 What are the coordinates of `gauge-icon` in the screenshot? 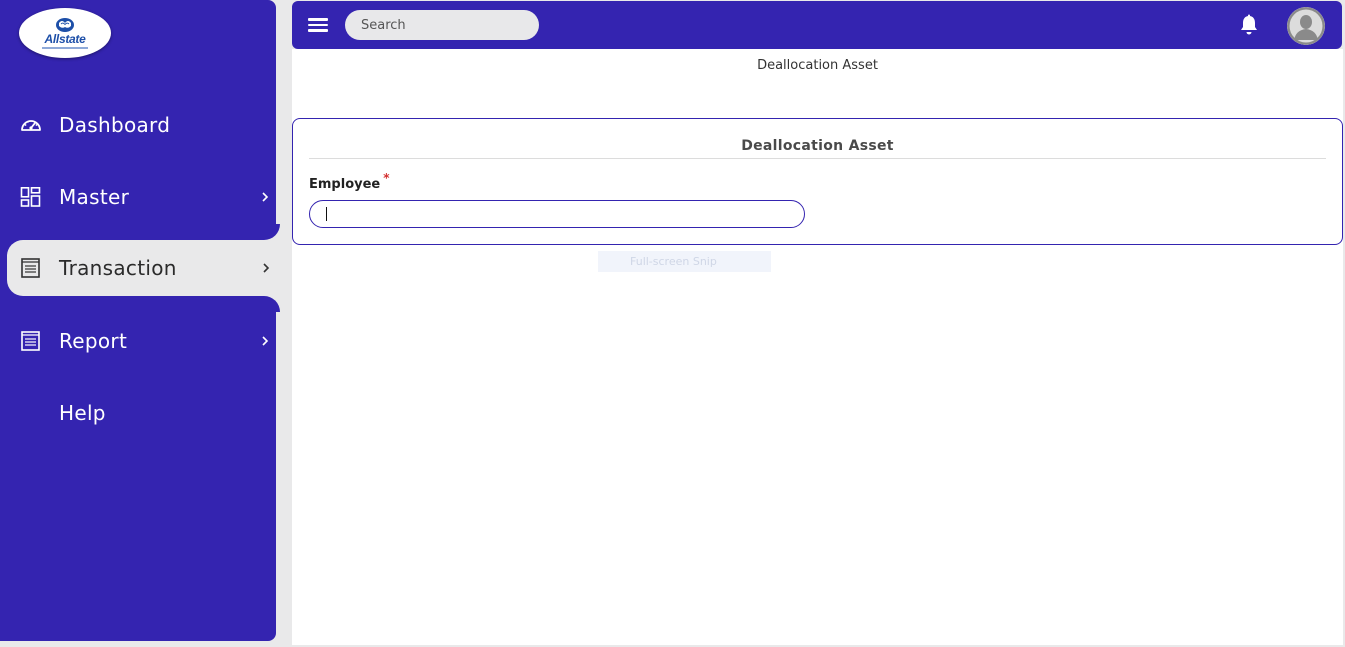 It's located at (31, 125).